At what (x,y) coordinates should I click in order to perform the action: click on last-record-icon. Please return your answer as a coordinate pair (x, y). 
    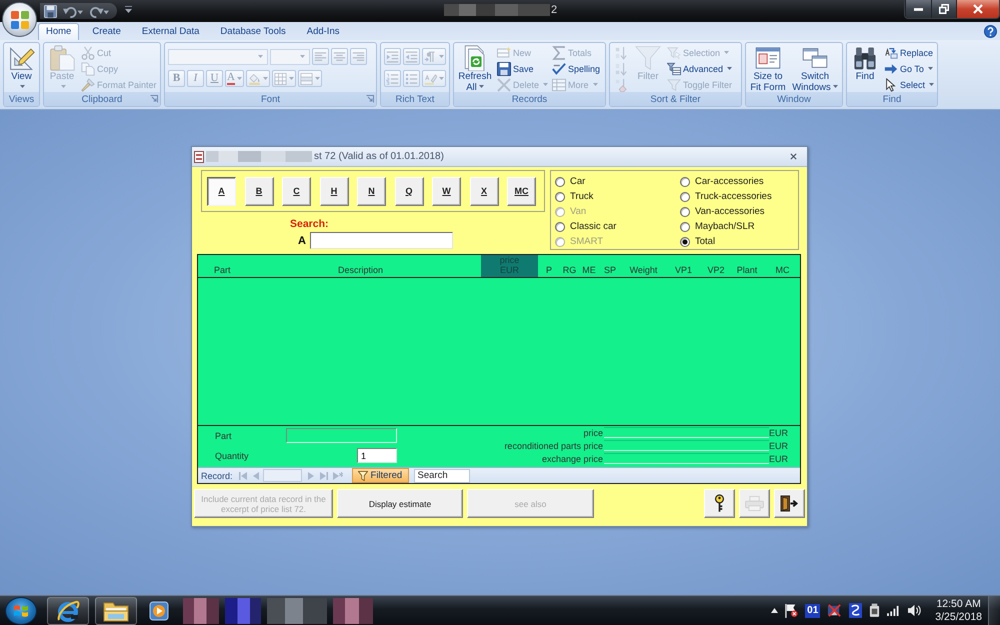
    Looking at the image, I should click on (324, 476).